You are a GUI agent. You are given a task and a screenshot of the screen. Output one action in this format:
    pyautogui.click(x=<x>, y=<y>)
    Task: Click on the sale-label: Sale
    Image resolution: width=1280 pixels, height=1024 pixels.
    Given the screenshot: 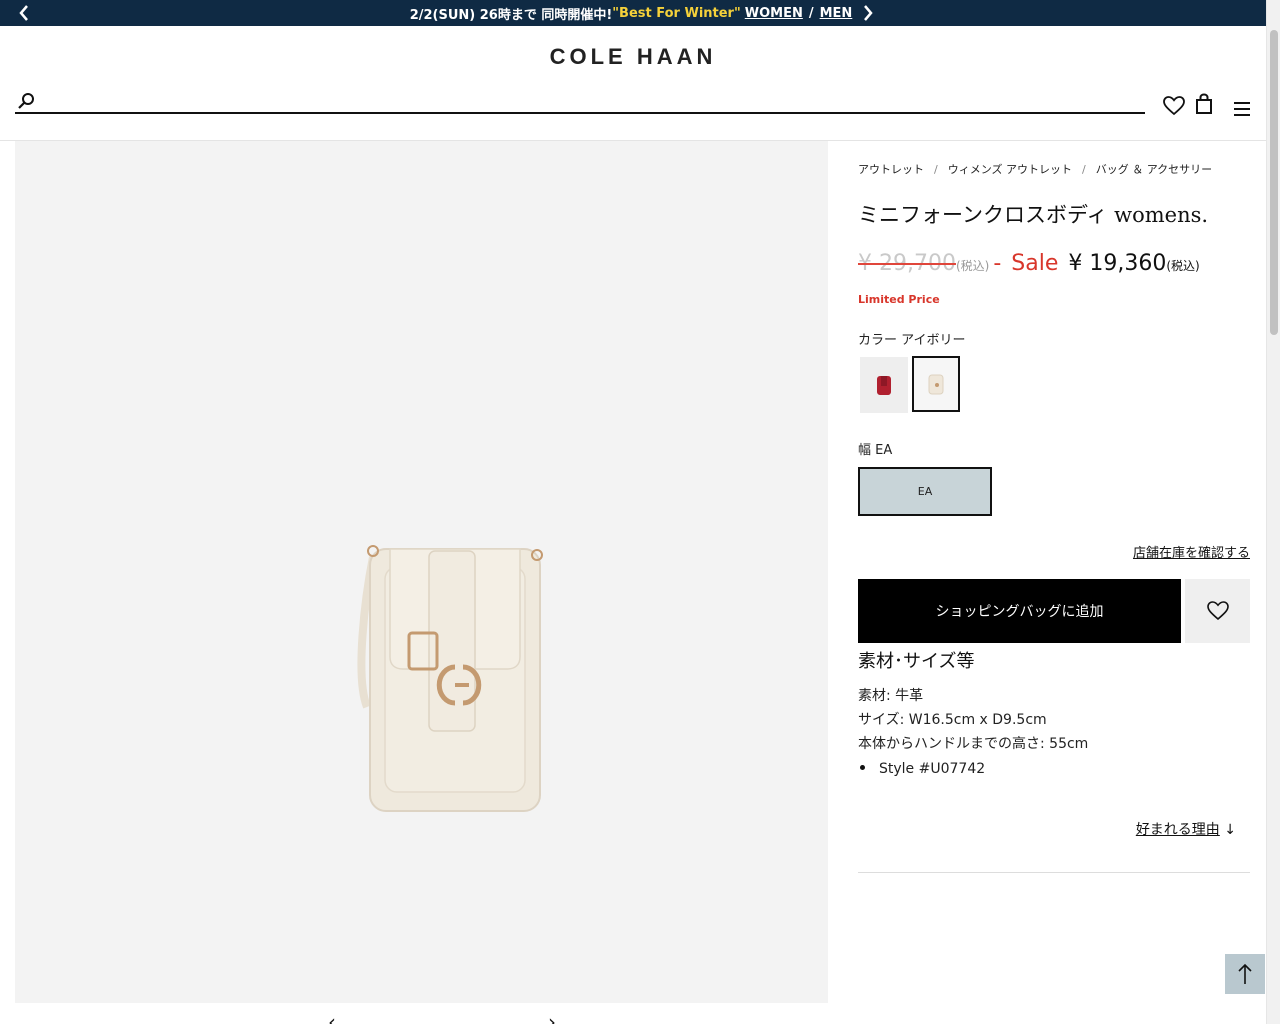 What is the action you would take?
    pyautogui.click(x=1035, y=263)
    